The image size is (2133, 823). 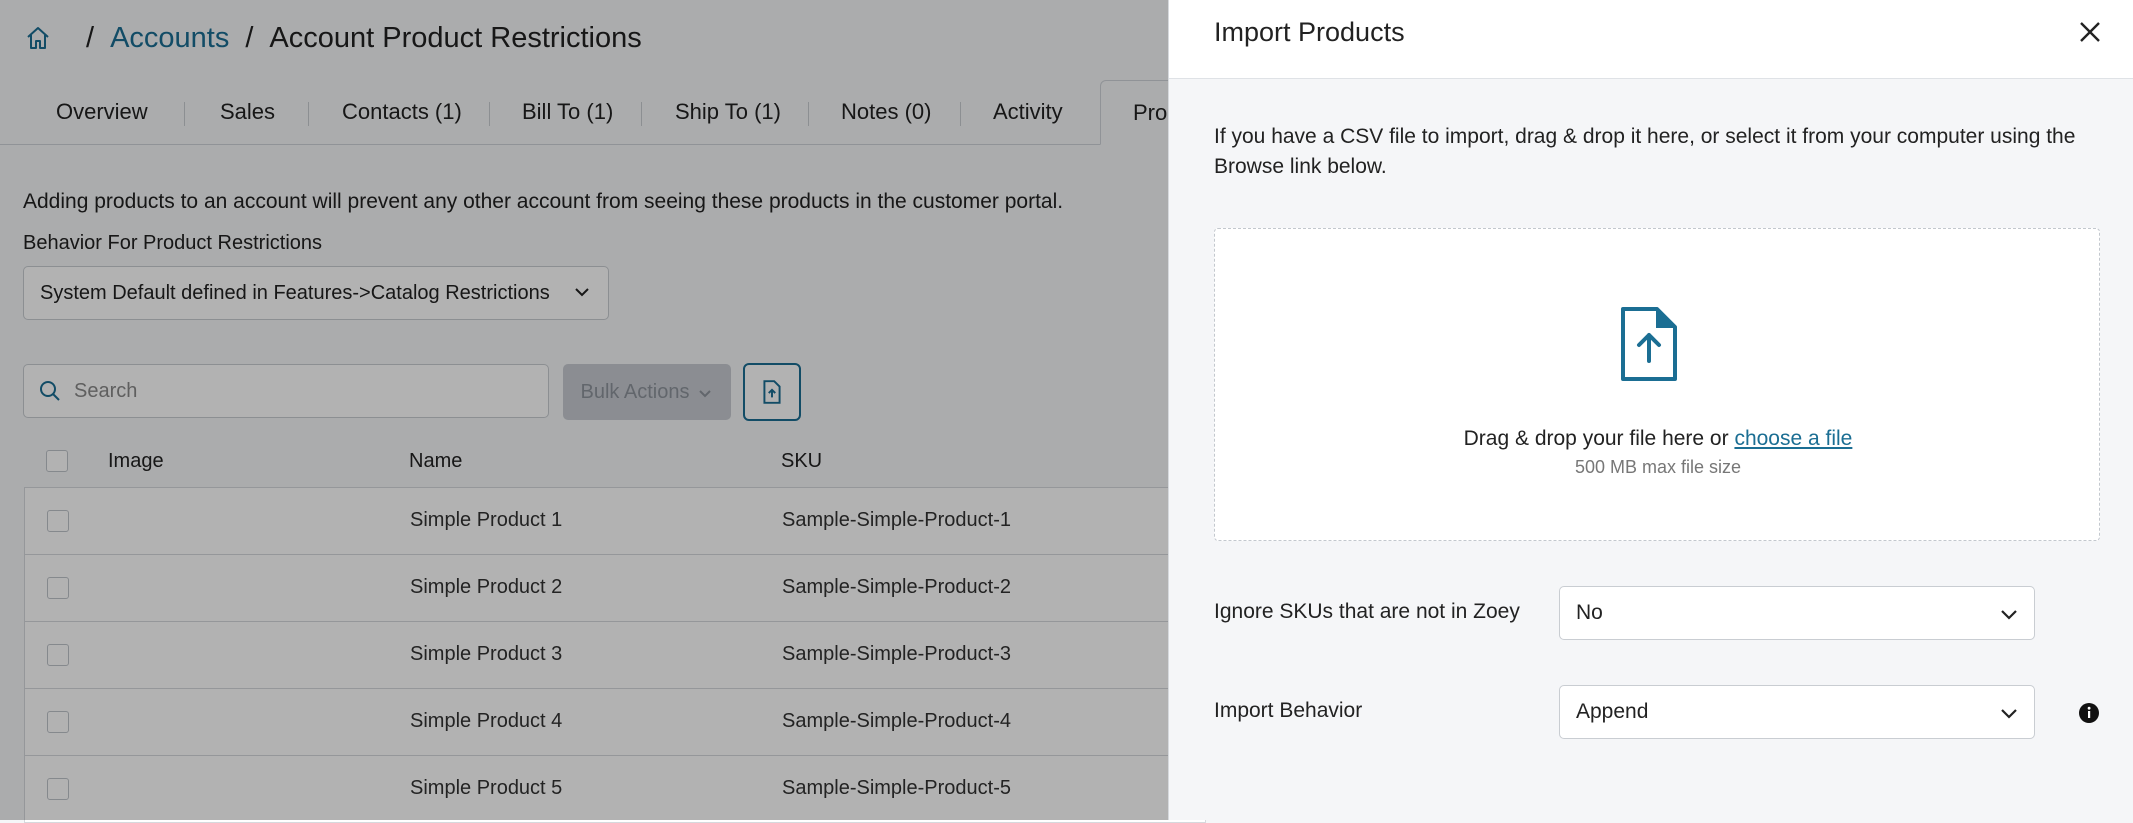 I want to click on dropzone-instruction: Drag & drop your file here or, so click(x=1599, y=438).